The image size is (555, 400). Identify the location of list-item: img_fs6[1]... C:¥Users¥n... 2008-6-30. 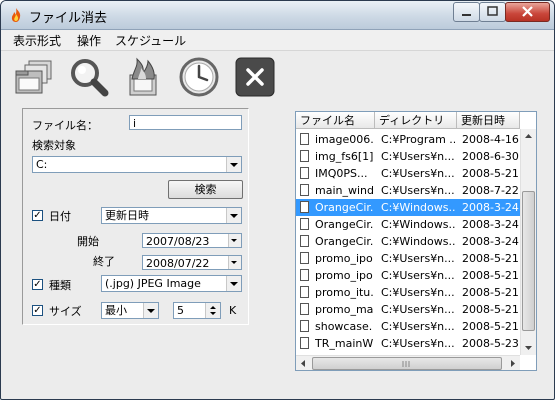
(408, 156).